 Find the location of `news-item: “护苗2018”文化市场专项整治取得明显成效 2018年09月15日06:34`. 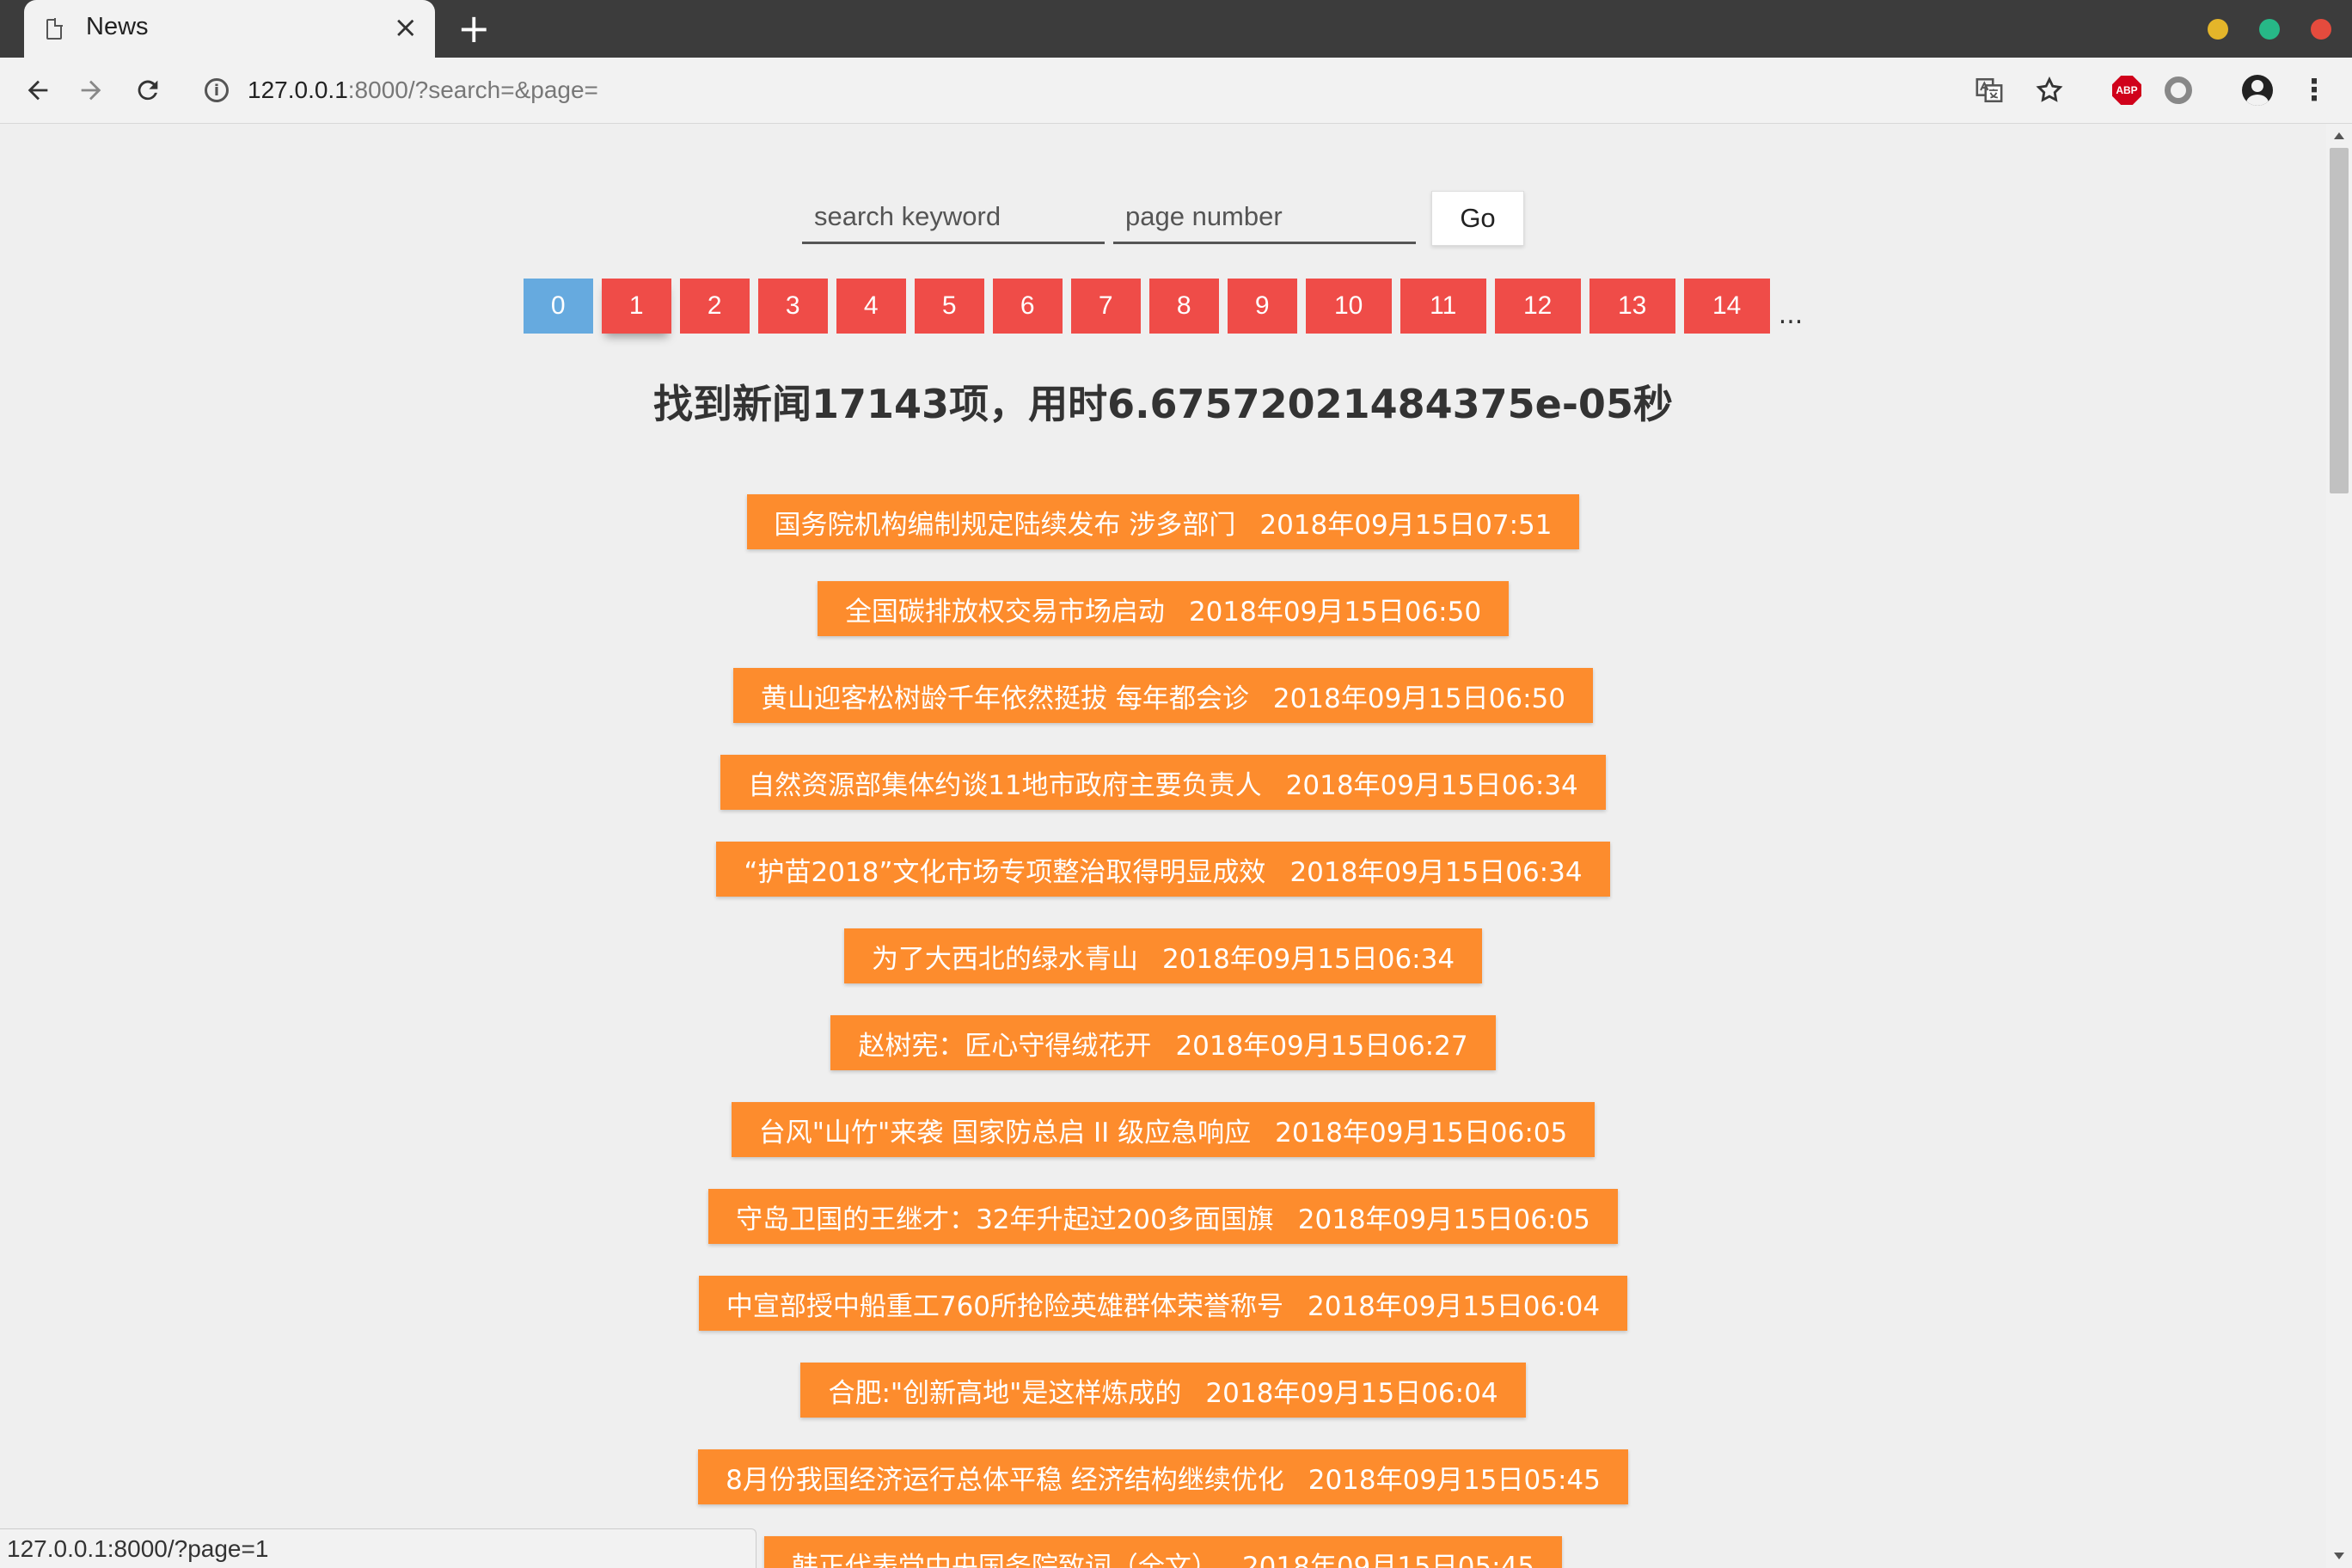

news-item: “护苗2018”文化市场专项整治取得明显成效 2018年09月15日06:34 is located at coordinates (1163, 869).